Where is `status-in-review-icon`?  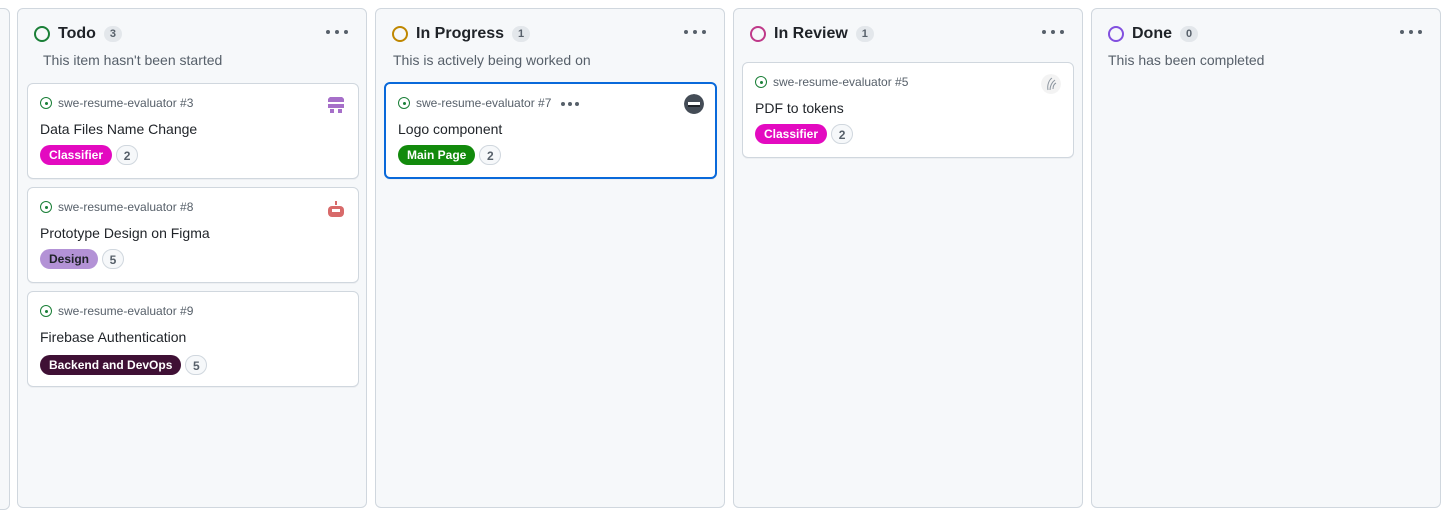 status-in-review-icon is located at coordinates (758, 34).